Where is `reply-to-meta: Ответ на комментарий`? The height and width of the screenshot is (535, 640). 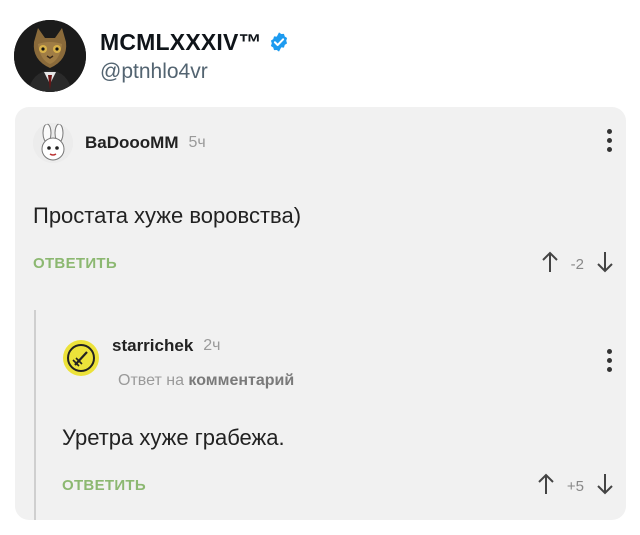
reply-to-meta: Ответ на комментарий is located at coordinates (206, 381).